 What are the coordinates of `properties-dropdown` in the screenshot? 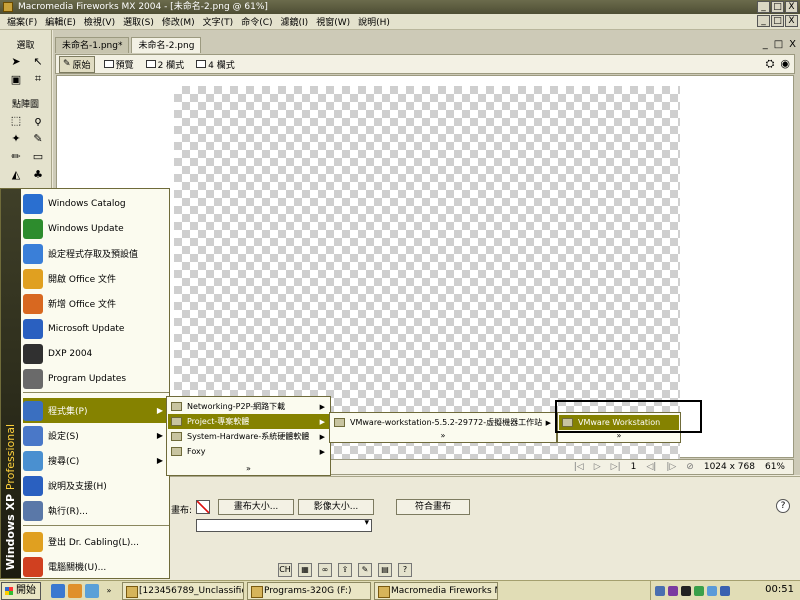 It's located at (284, 525).